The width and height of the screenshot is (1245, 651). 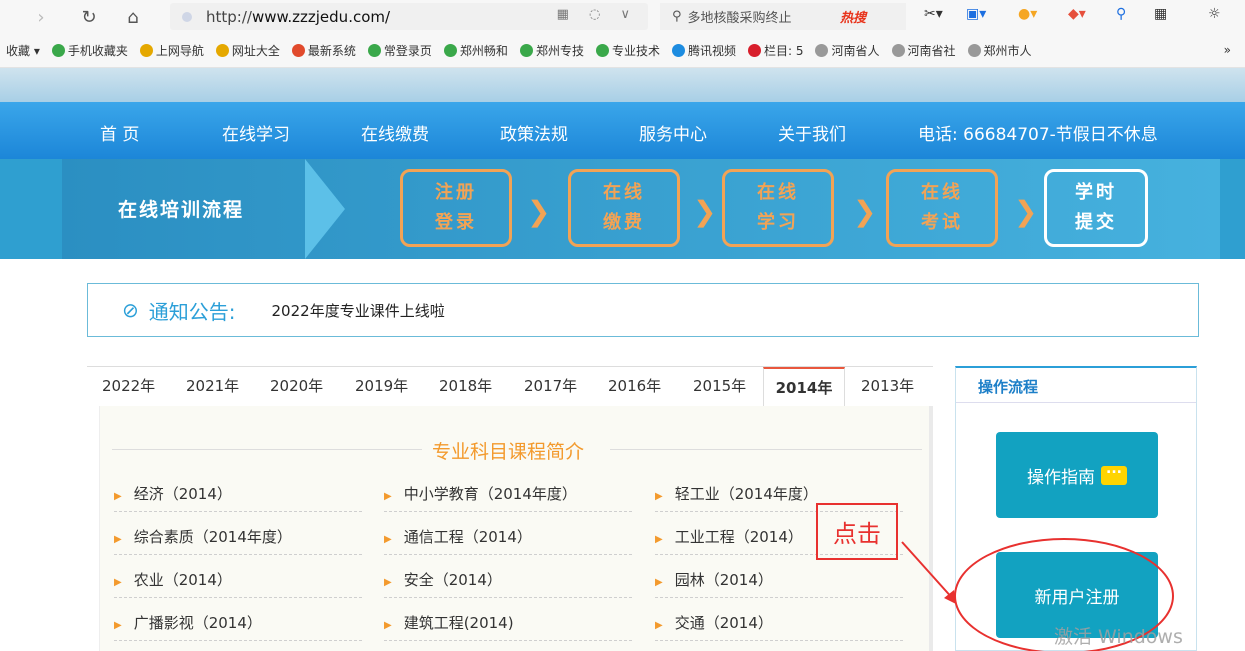 I want to click on bookmark-item: 栏目: 5, so click(x=775, y=50).